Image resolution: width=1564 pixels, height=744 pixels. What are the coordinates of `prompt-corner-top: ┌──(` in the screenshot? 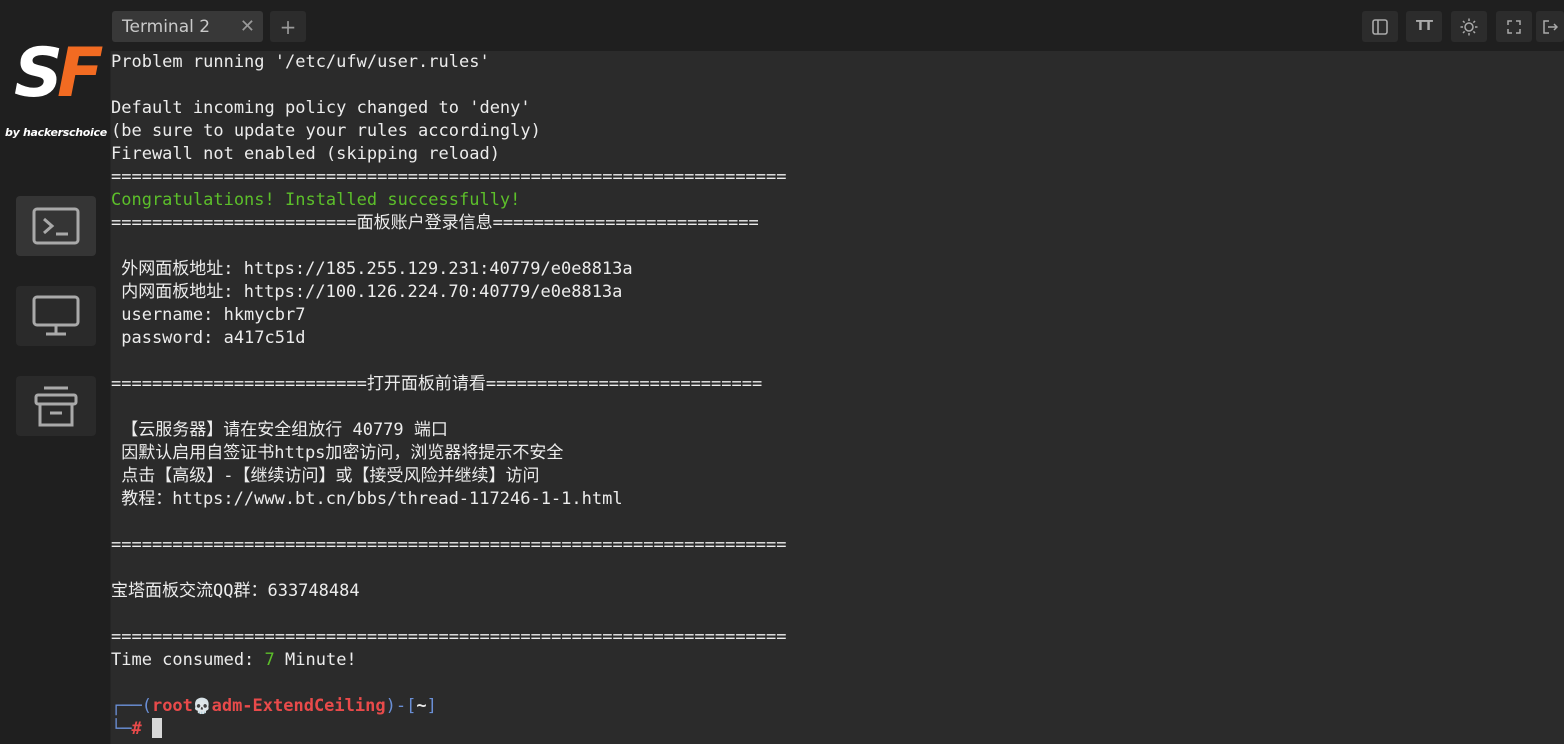 It's located at (131, 706).